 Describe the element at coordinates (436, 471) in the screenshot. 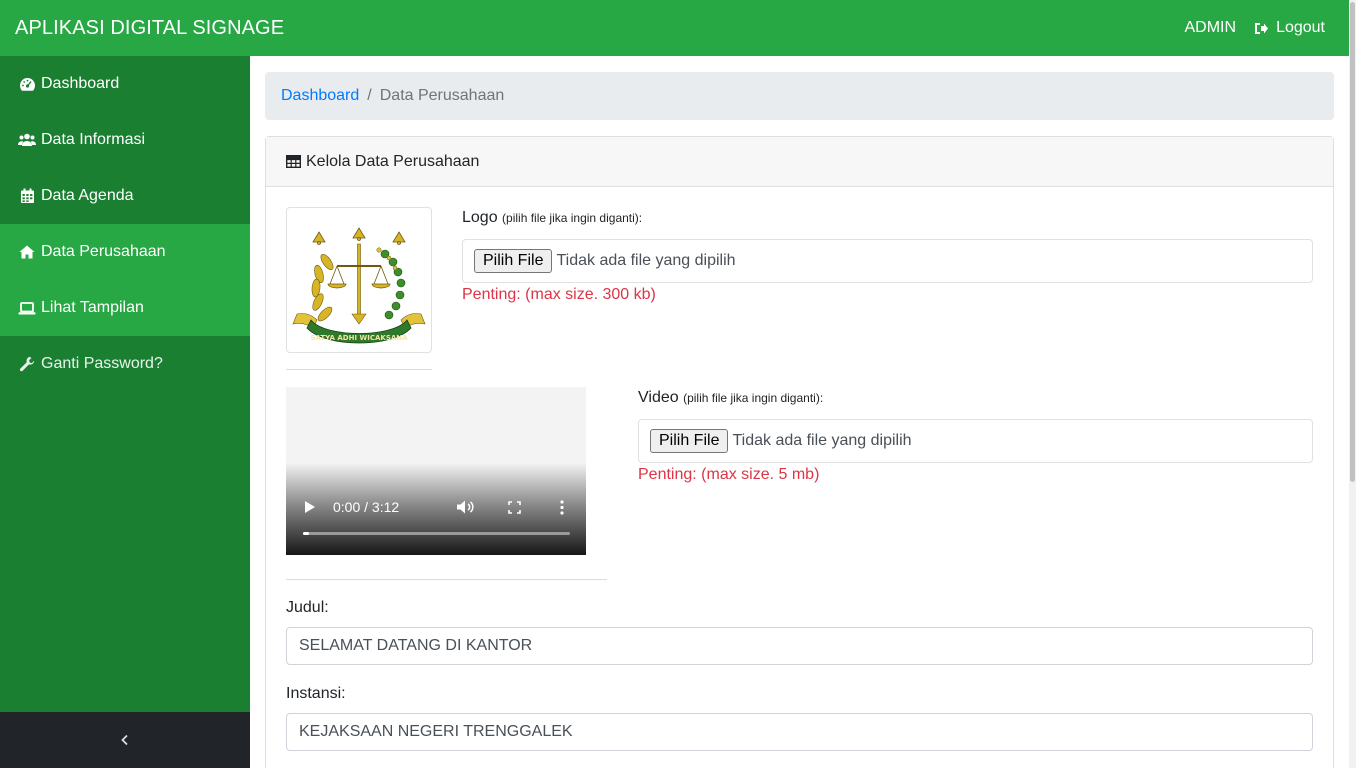

I see `video-player: 0:00 / 3:12` at that location.